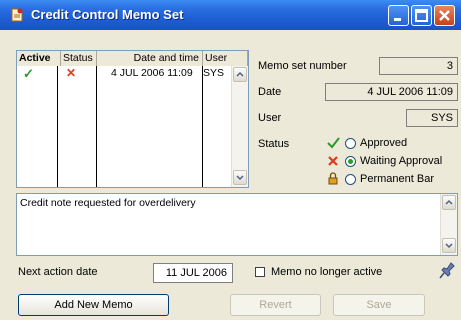  Describe the element at coordinates (350, 161) in the screenshot. I see `radio-waiting-approval` at that location.